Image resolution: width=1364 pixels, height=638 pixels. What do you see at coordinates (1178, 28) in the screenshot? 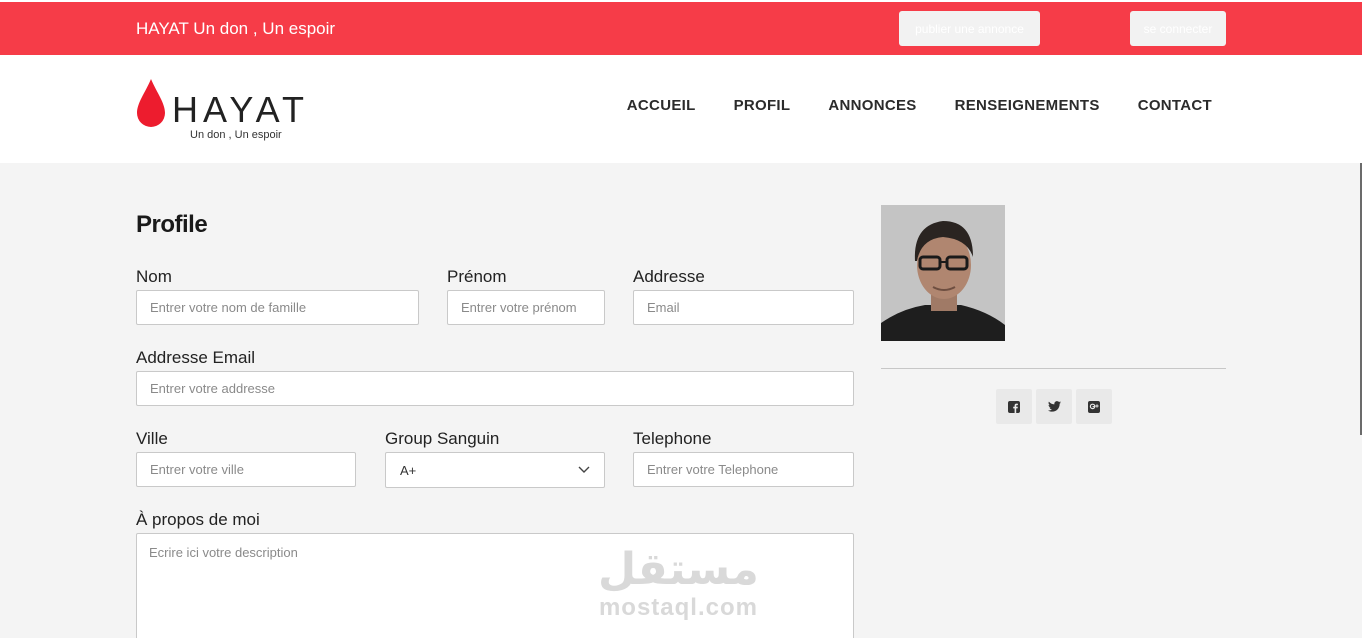
I see `login-button: se connecter` at bounding box center [1178, 28].